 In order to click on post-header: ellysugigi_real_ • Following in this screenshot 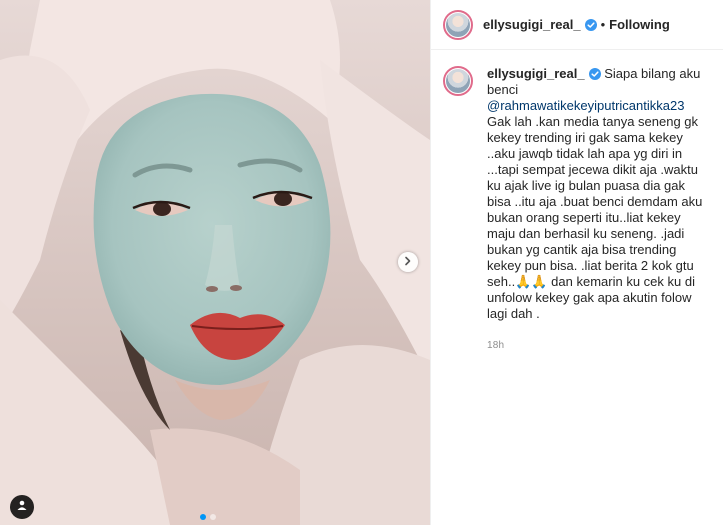, I will do `click(577, 25)`.